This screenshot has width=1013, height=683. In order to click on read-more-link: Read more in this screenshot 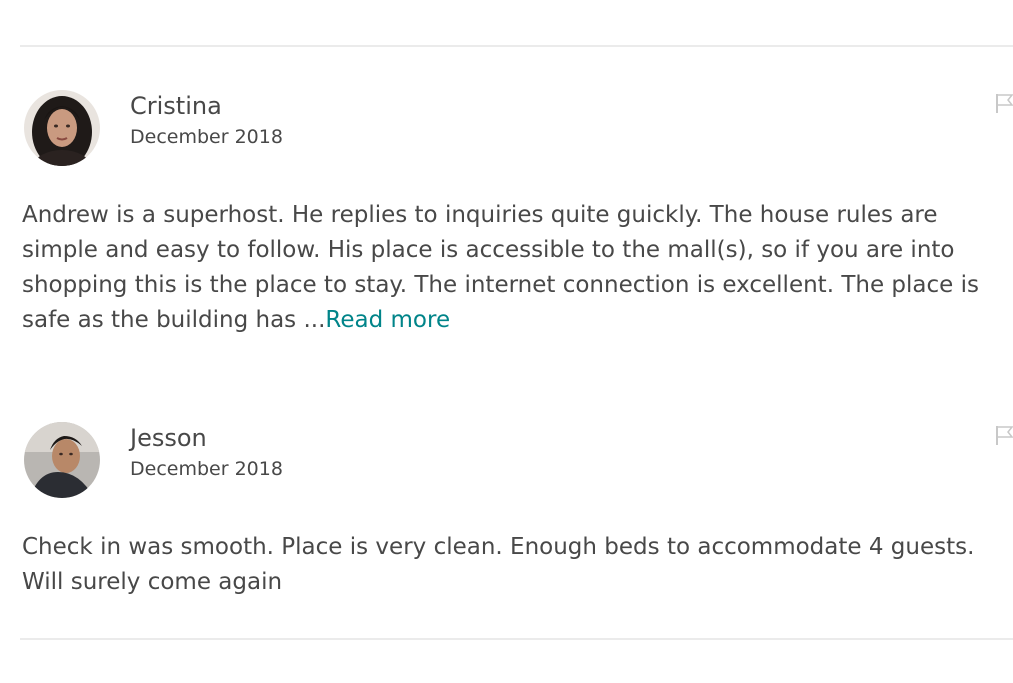, I will do `click(387, 320)`.